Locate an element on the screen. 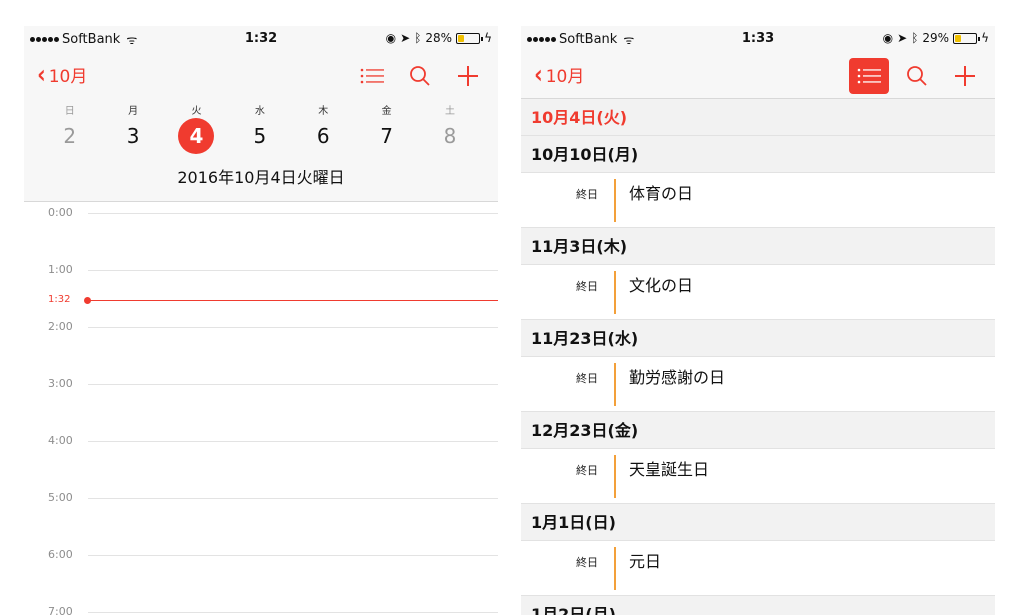 The height and width of the screenshot is (615, 1024). date-cell: 6 is located at coordinates (323, 139).